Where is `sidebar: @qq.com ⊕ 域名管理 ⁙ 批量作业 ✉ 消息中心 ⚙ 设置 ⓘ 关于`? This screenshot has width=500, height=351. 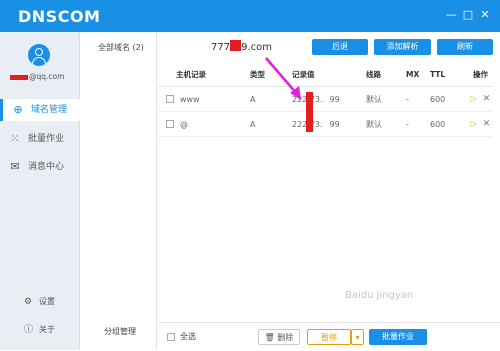
sidebar: @qq.com ⊕ 域名管理 ⁙ 批量作业 ✉ 消息中心 ⚙ 设置 ⓘ 关于 is located at coordinates (40, 191).